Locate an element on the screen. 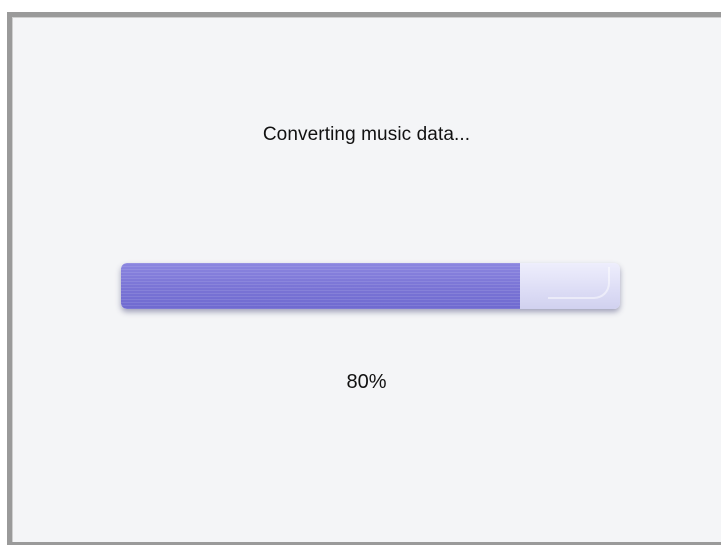 This screenshot has height=548, width=721. progress-bar is located at coordinates (370, 286).